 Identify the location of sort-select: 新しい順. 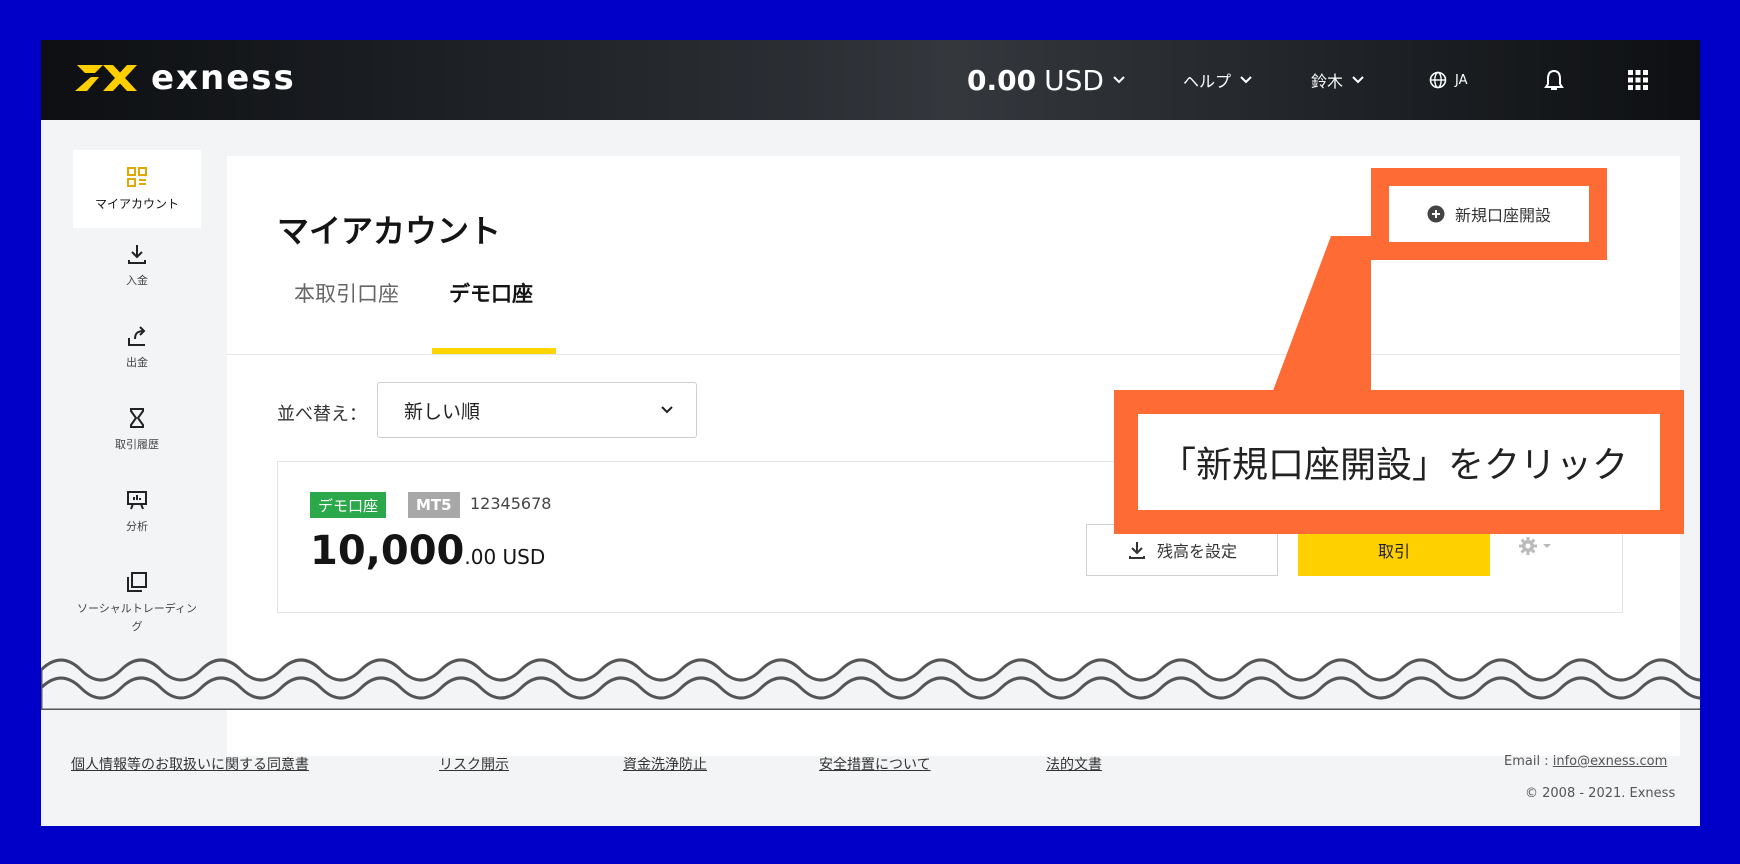
(537, 410).